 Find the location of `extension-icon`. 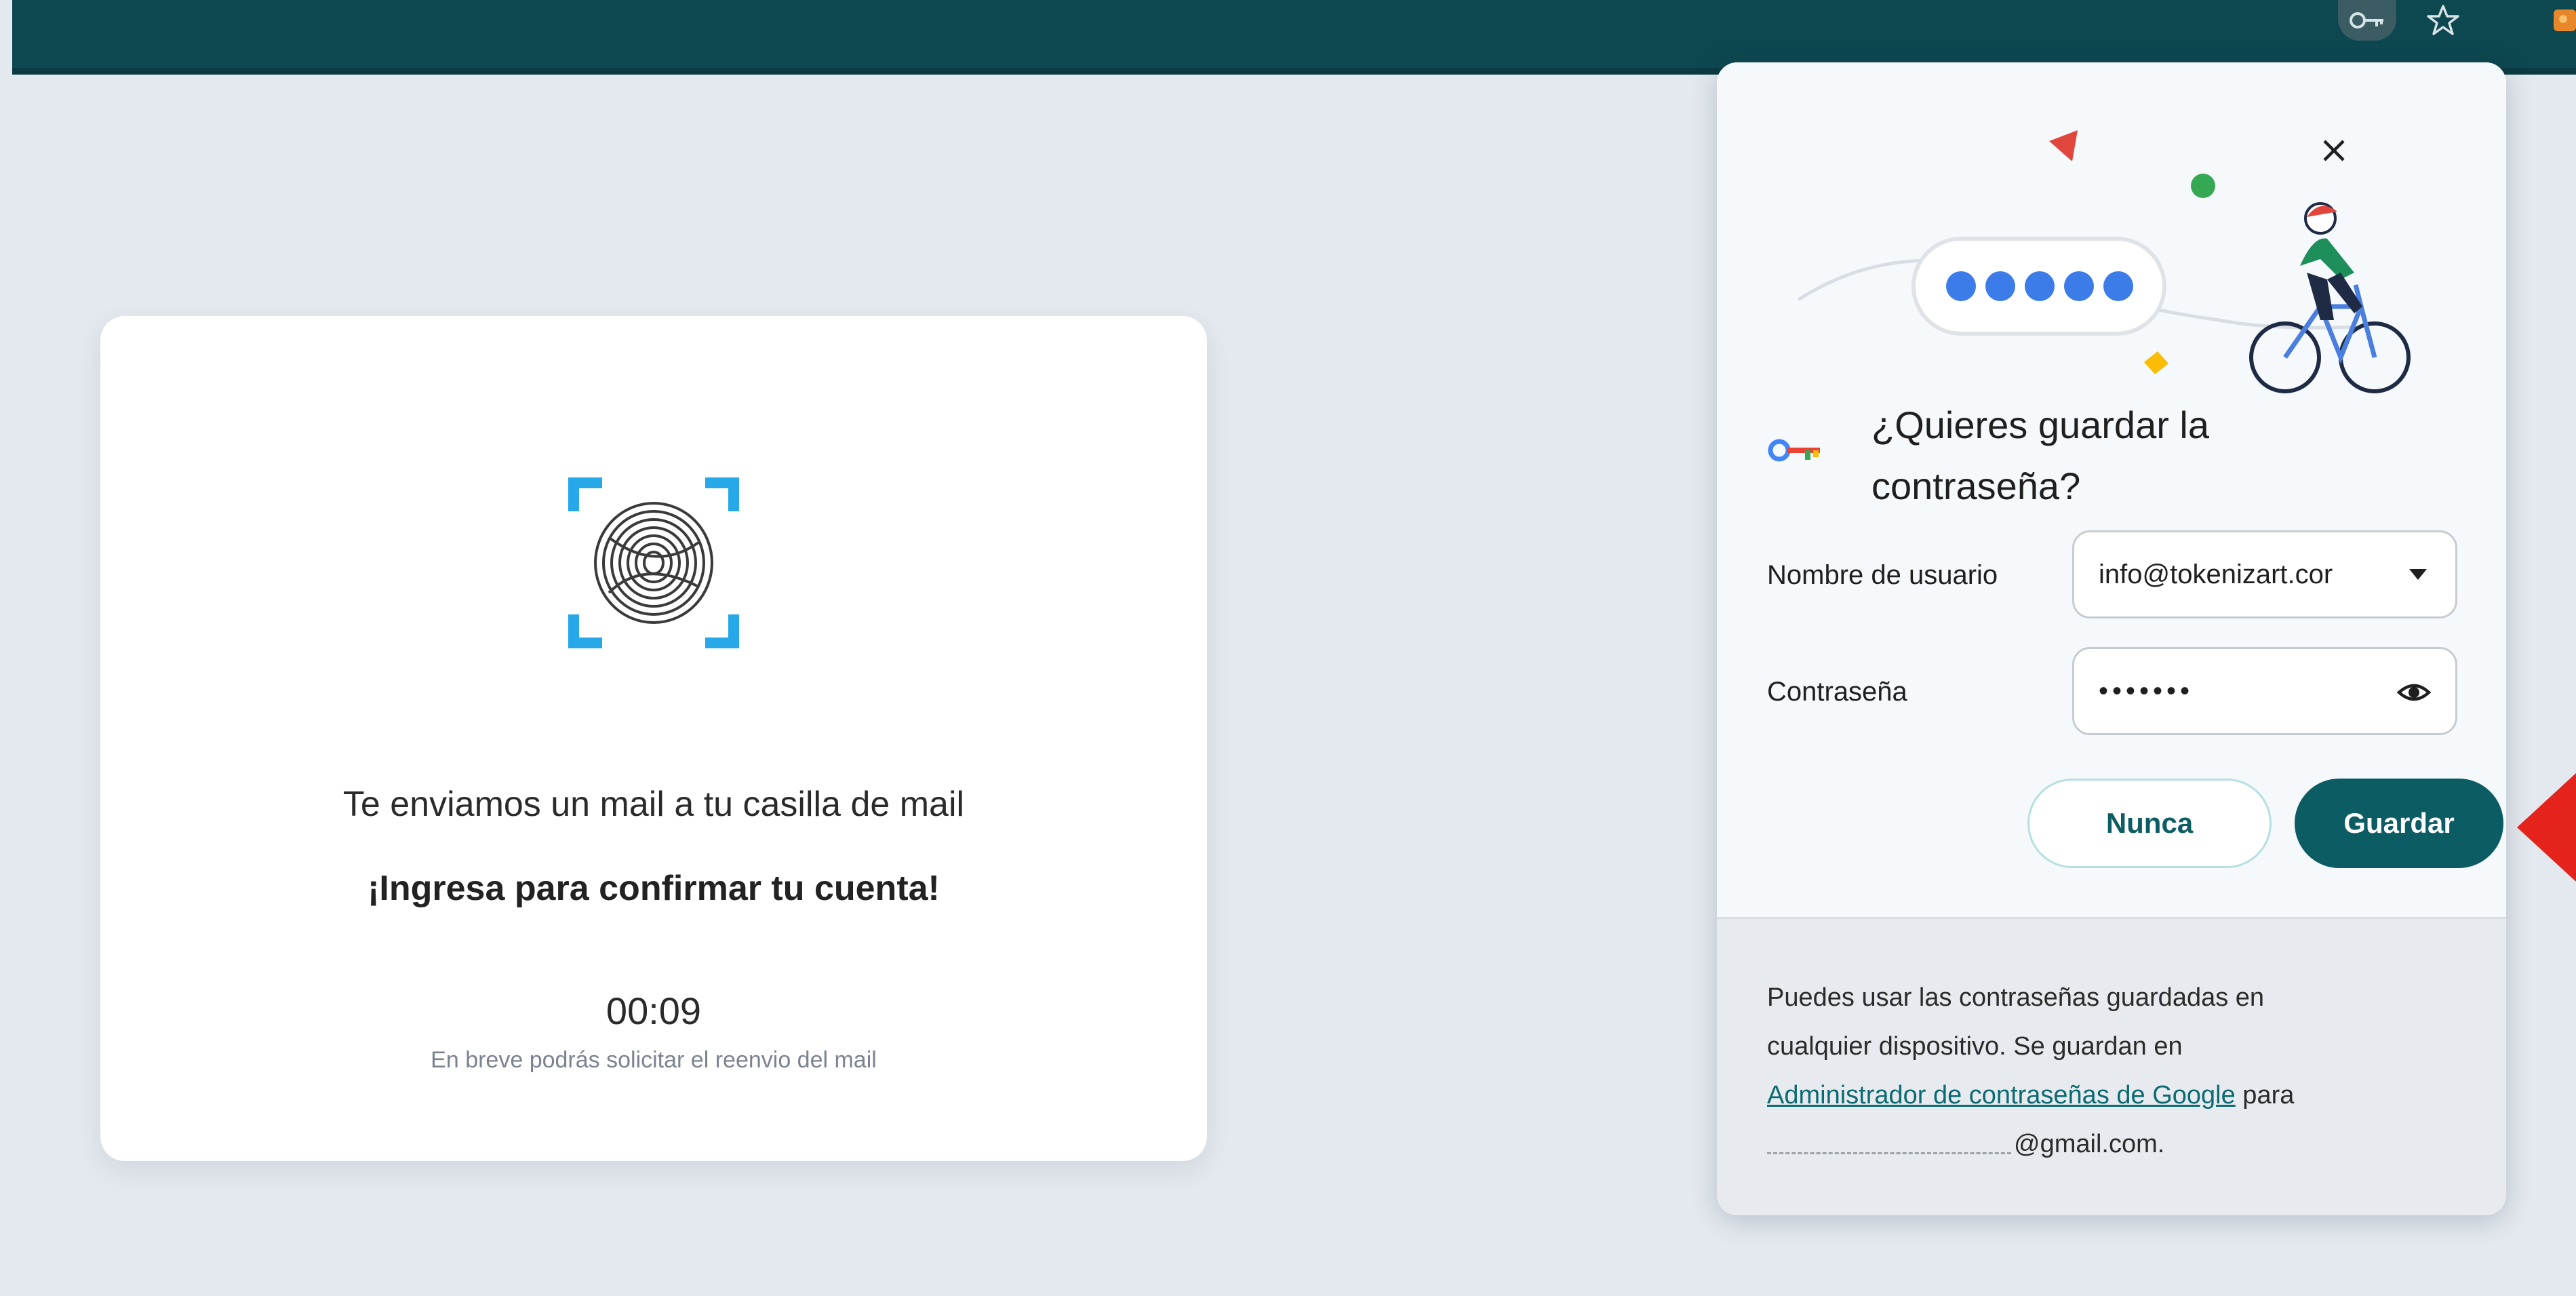

extension-icon is located at coordinates (2563, 20).